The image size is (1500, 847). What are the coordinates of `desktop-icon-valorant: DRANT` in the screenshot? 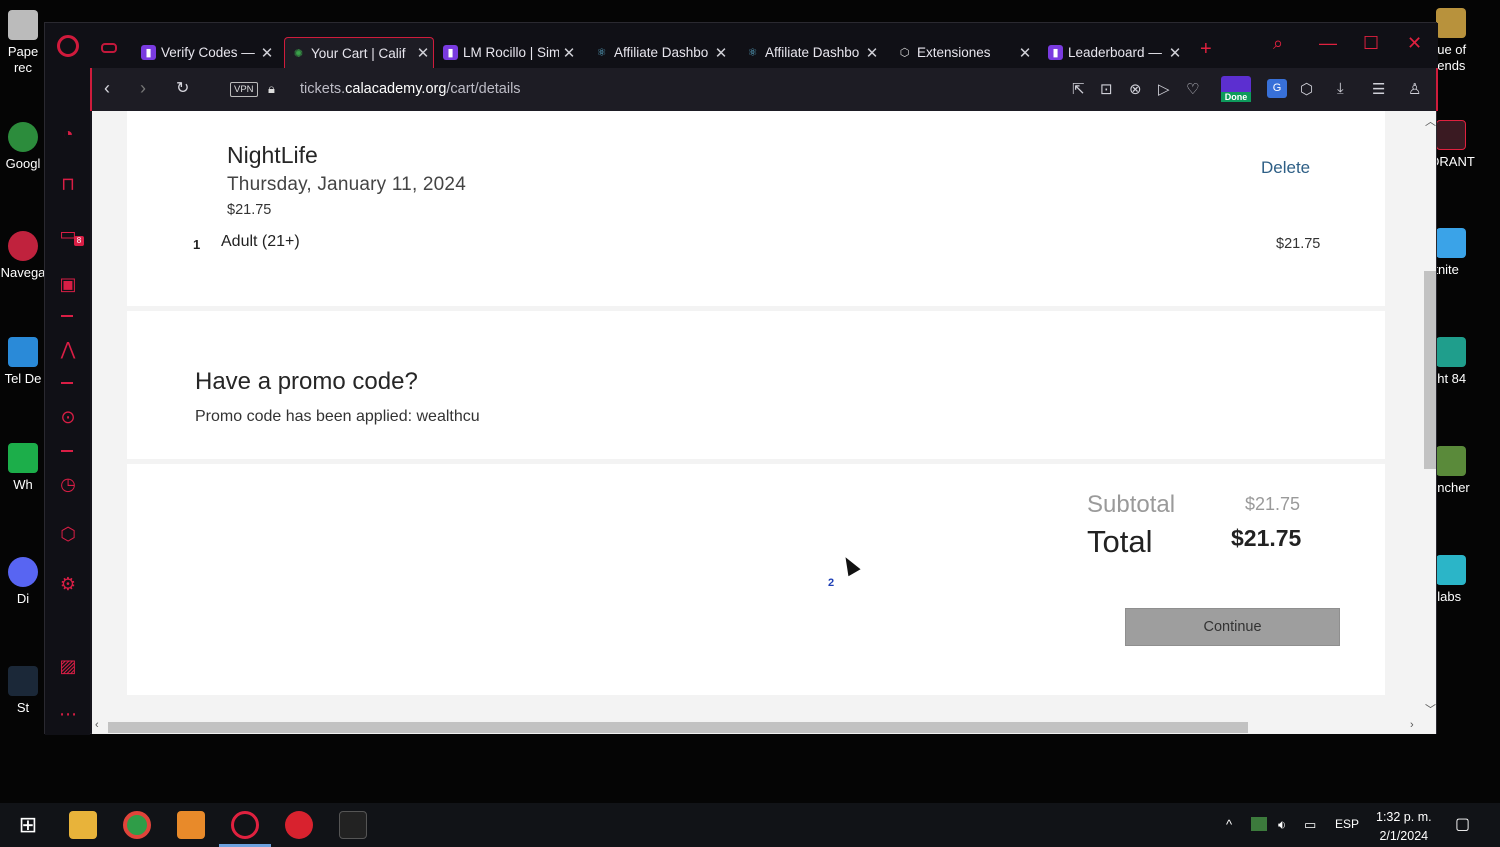 It's located at (1465, 145).